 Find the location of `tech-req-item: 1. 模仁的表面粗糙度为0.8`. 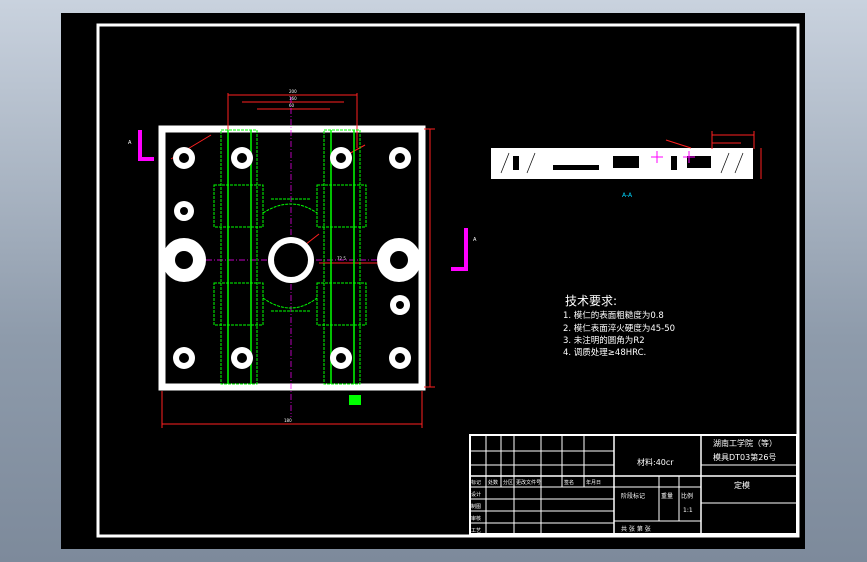

tech-req-item: 1. 模仁的表面粗糙度为0.8 is located at coordinates (613, 315).